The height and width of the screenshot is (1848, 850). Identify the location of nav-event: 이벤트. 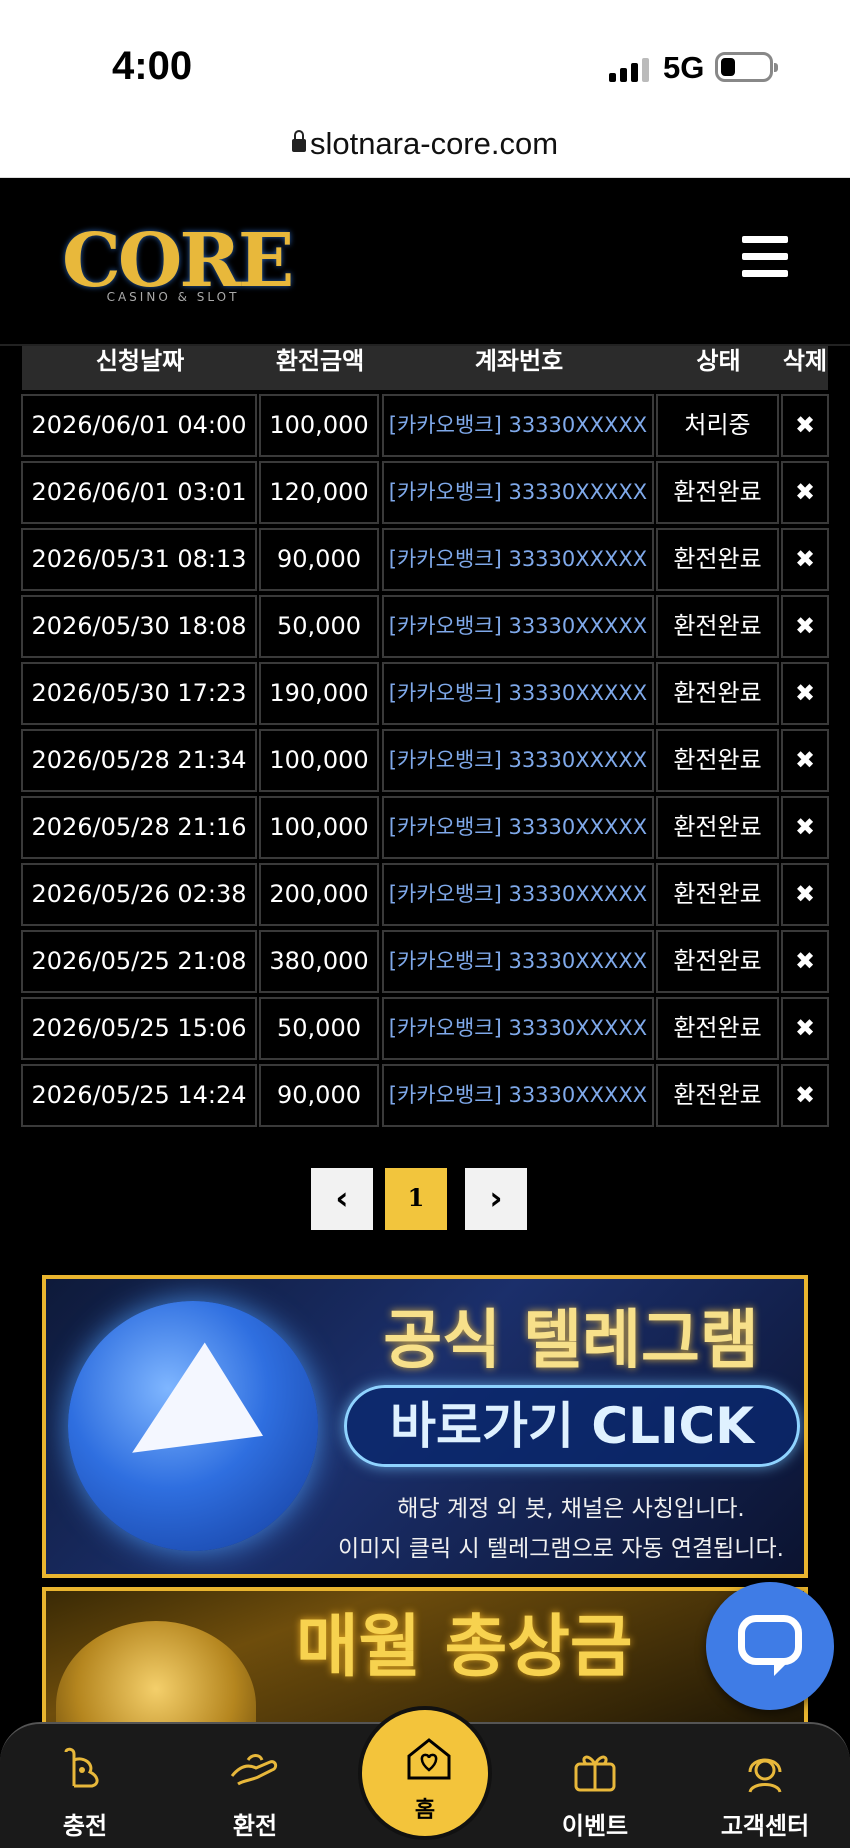
(595, 1786).